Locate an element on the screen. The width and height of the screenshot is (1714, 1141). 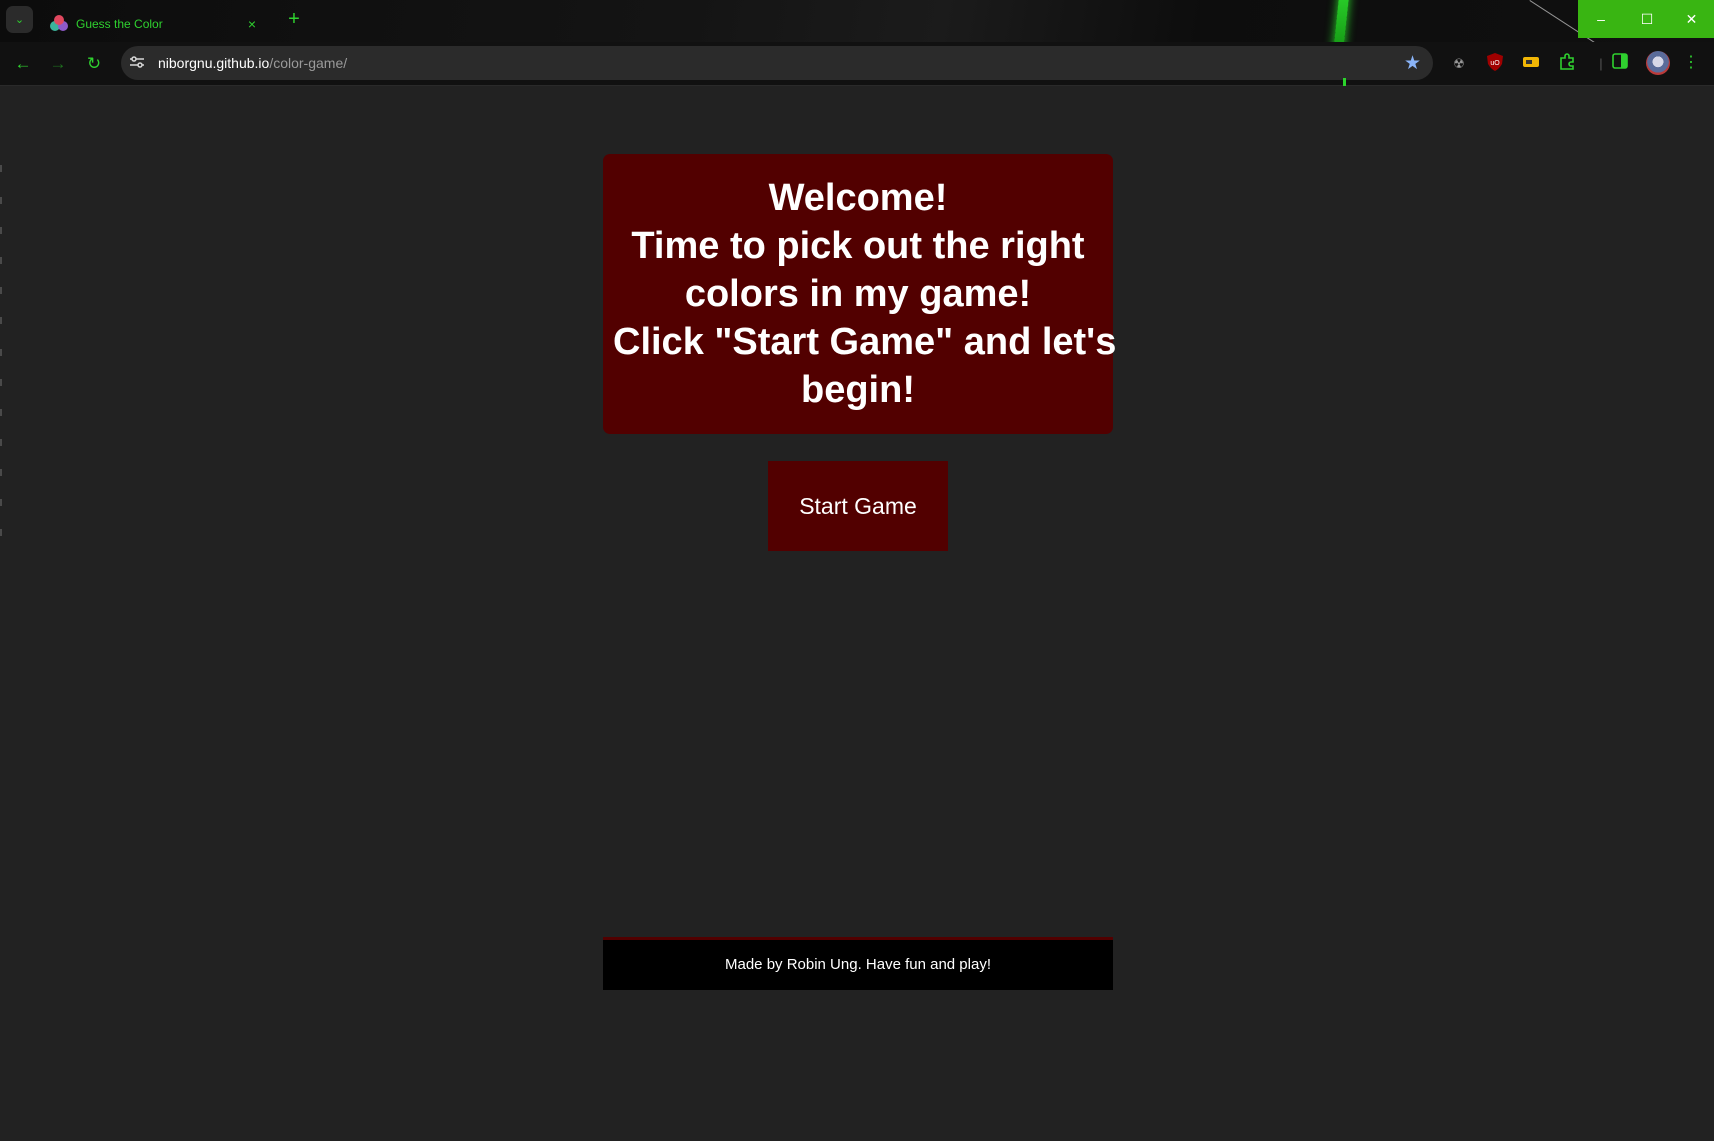
footer-text: Made by Robin Ung. Have fun and play! is located at coordinates (858, 964).